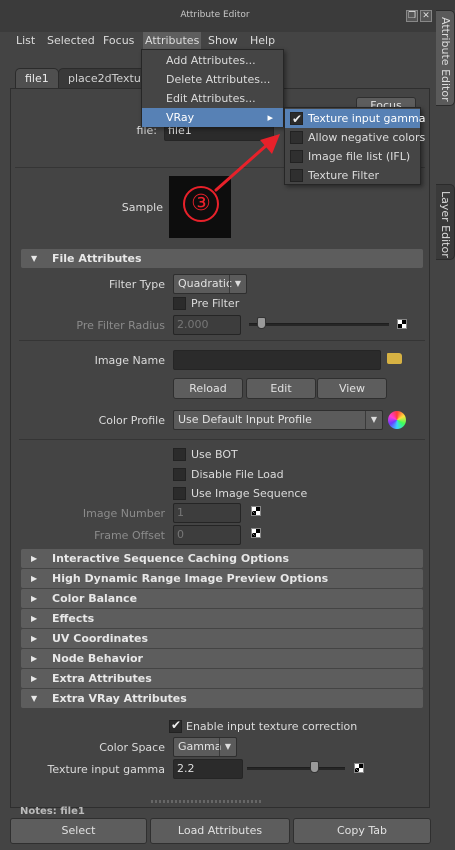 The height and width of the screenshot is (850, 455). What do you see at coordinates (261, 323) in the screenshot?
I see `pre-filter-radius-slider-handle` at bounding box center [261, 323].